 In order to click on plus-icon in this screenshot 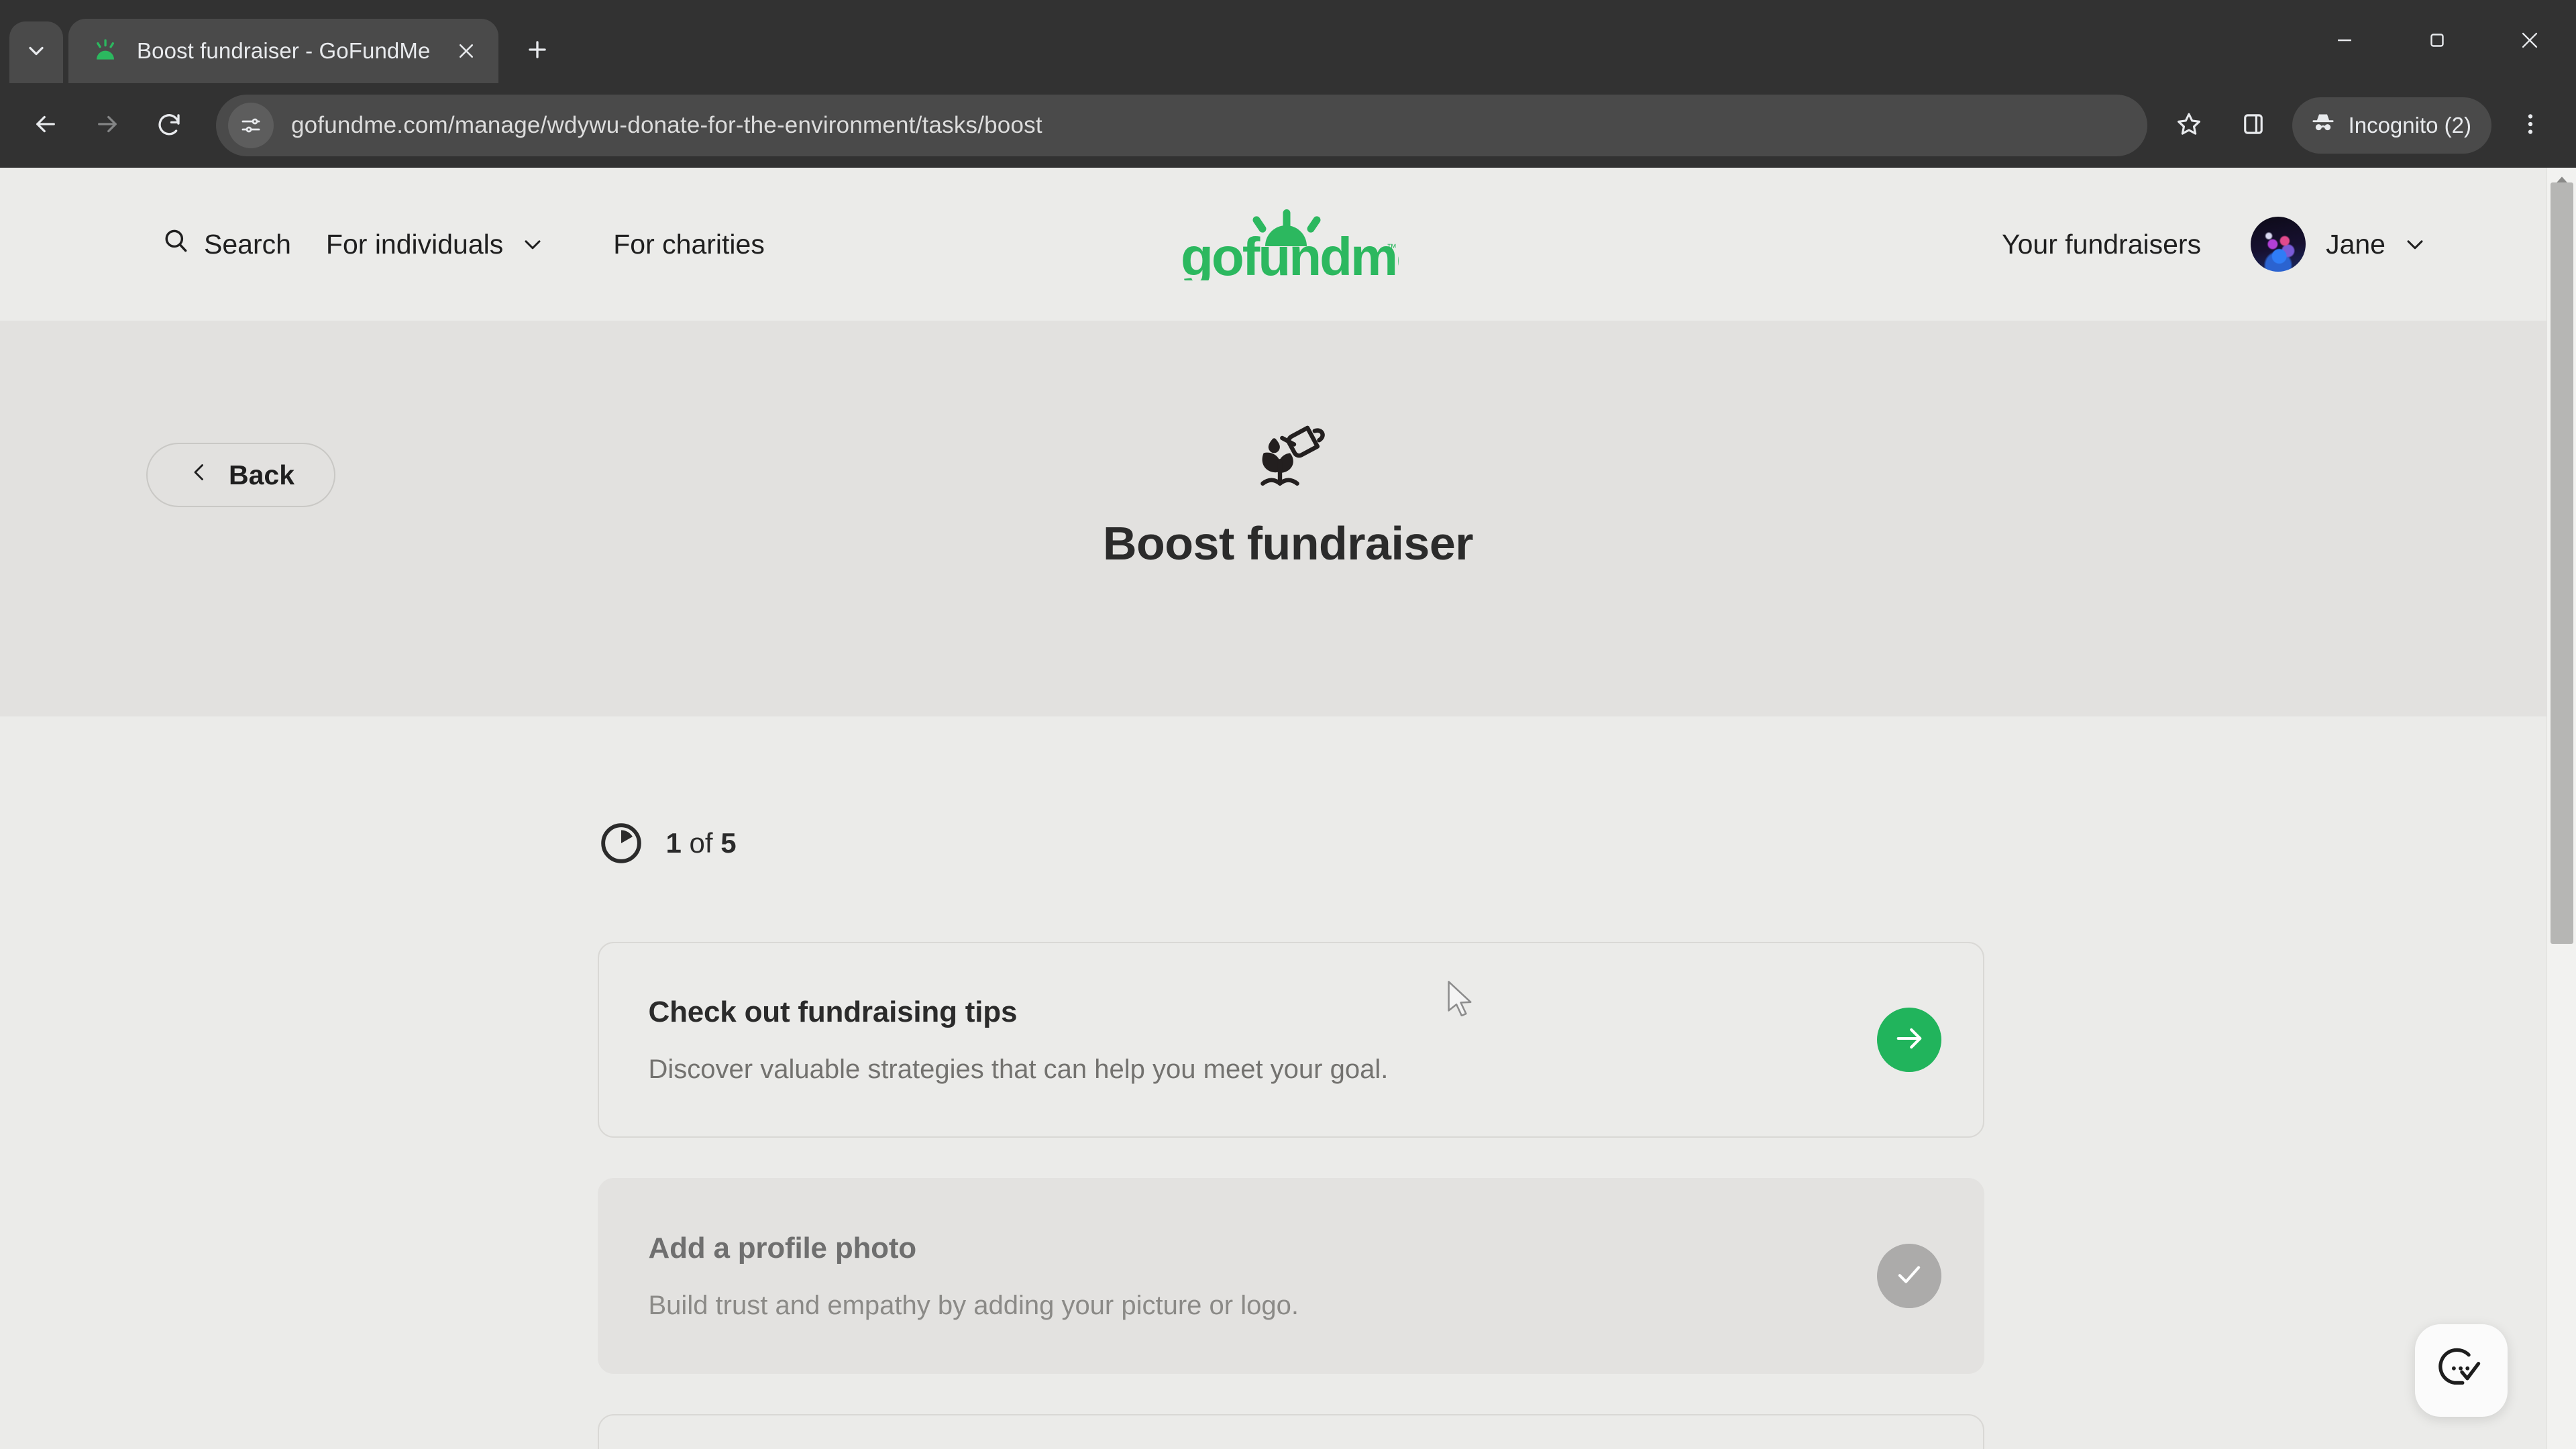, I will do `click(537, 51)`.